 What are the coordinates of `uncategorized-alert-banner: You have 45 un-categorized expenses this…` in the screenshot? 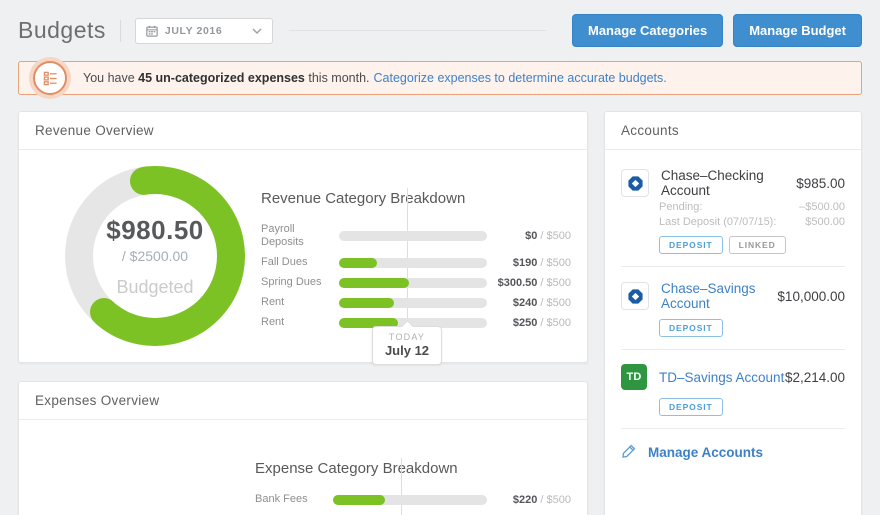 It's located at (440, 78).